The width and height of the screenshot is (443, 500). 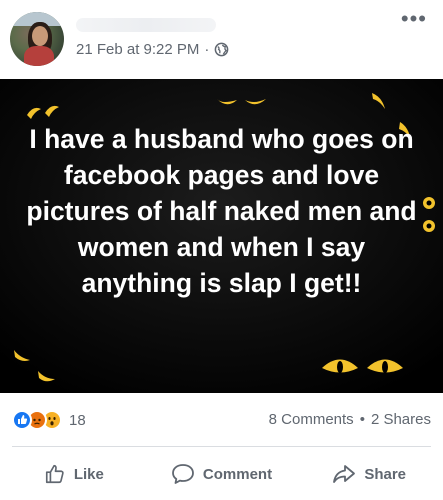 I want to click on reactions-summary: 18, so click(x=49, y=420).